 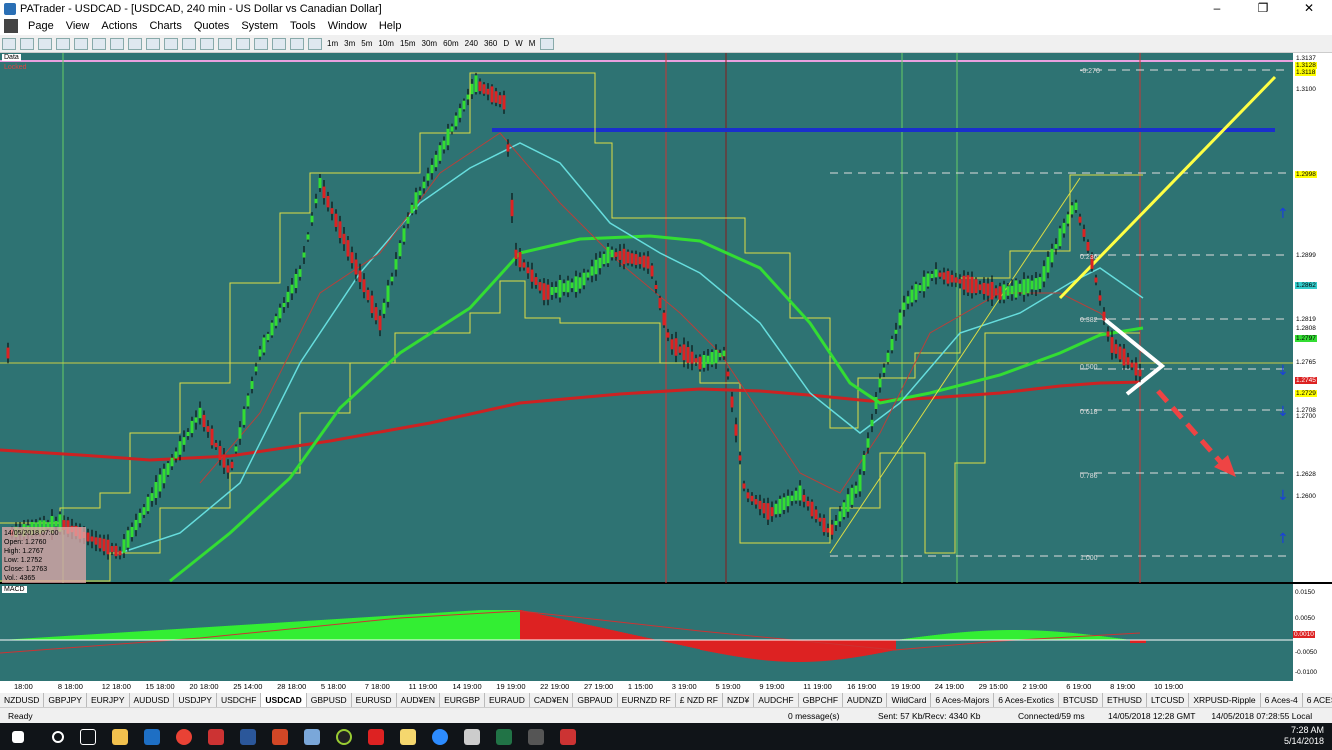 What do you see at coordinates (865, 700) in the screenshot?
I see `tab-audnzd: AUDNZD` at bounding box center [865, 700].